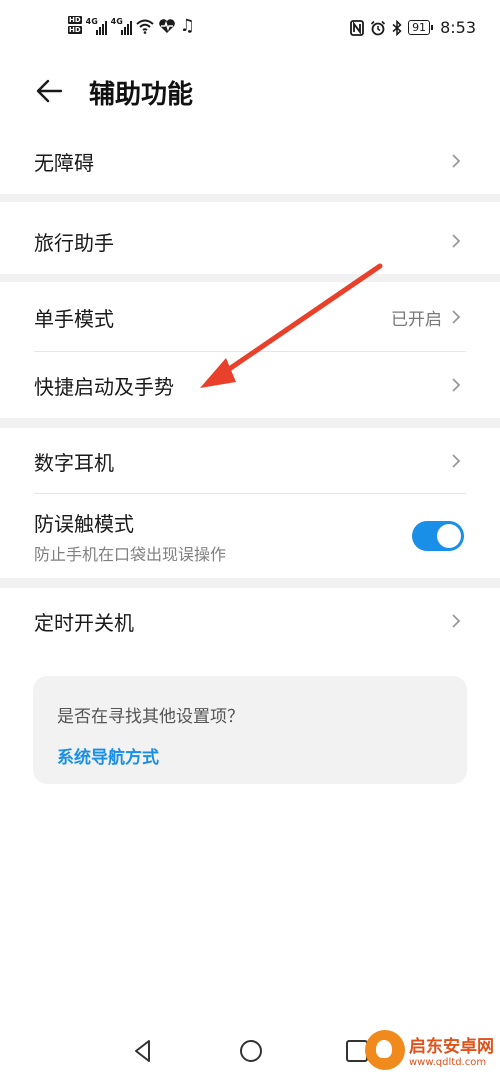  What do you see at coordinates (250, 730) in the screenshot?
I see `suggestion-card: 是否在寻找其他设置项？ 系统导航方式` at bounding box center [250, 730].